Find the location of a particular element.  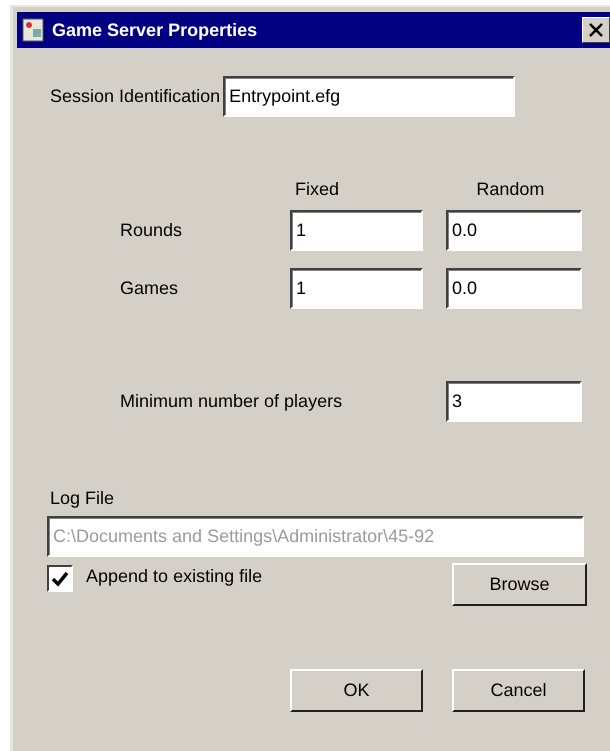

row-label: Rounds is located at coordinates (152, 230).